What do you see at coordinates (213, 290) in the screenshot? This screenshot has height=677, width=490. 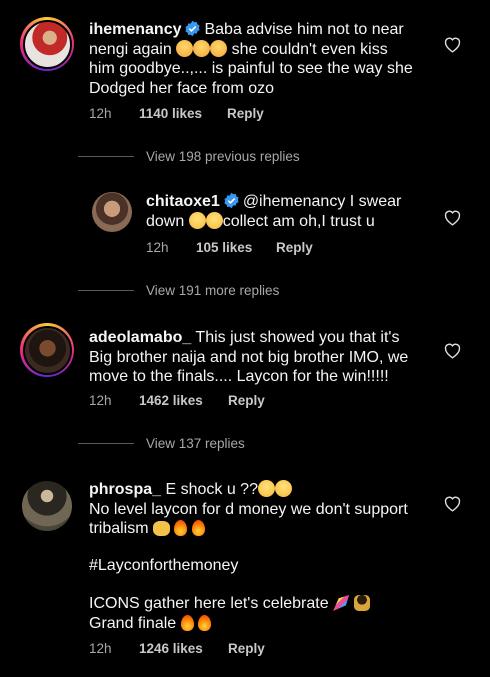 I see `view-replies-label: View 191 more replies` at bounding box center [213, 290].